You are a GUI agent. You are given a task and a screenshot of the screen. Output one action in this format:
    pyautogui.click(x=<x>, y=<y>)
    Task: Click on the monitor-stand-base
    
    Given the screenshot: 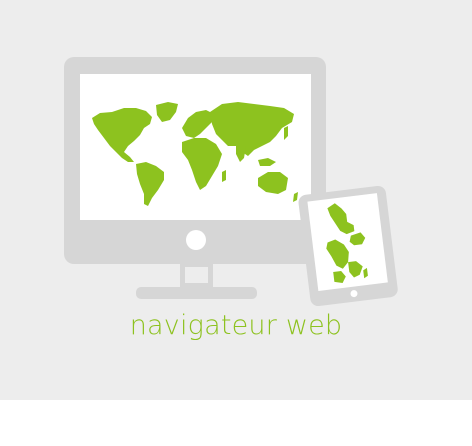 What is the action you would take?
    pyautogui.click(x=196, y=293)
    